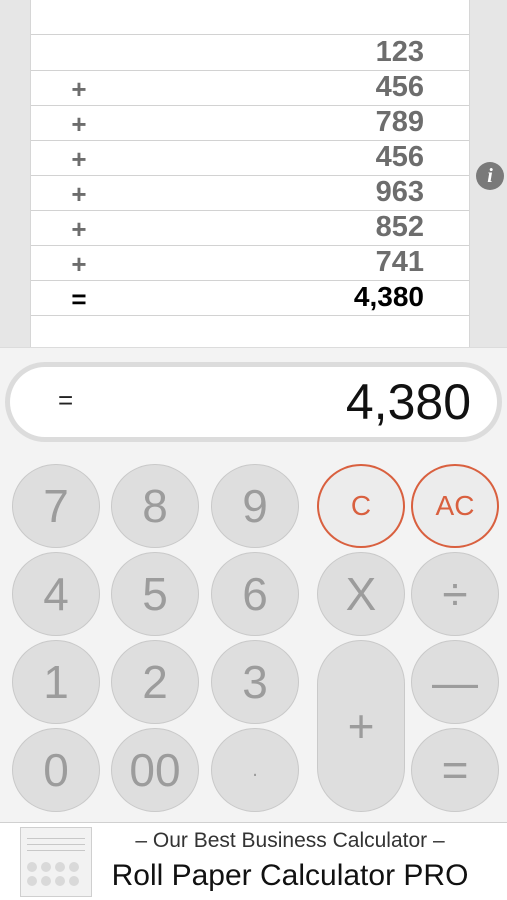  I want to click on result-display: = 4,380, so click(253, 402).